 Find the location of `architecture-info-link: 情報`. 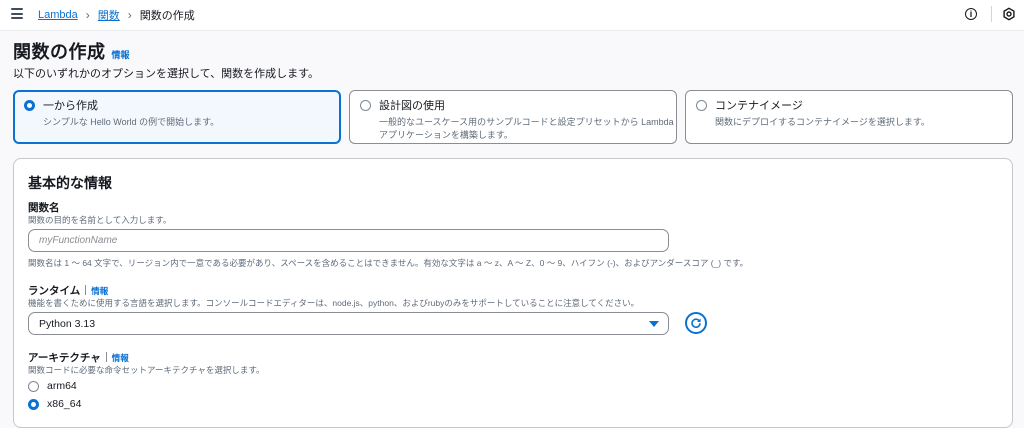

architecture-info-link: 情報 is located at coordinates (120, 358).